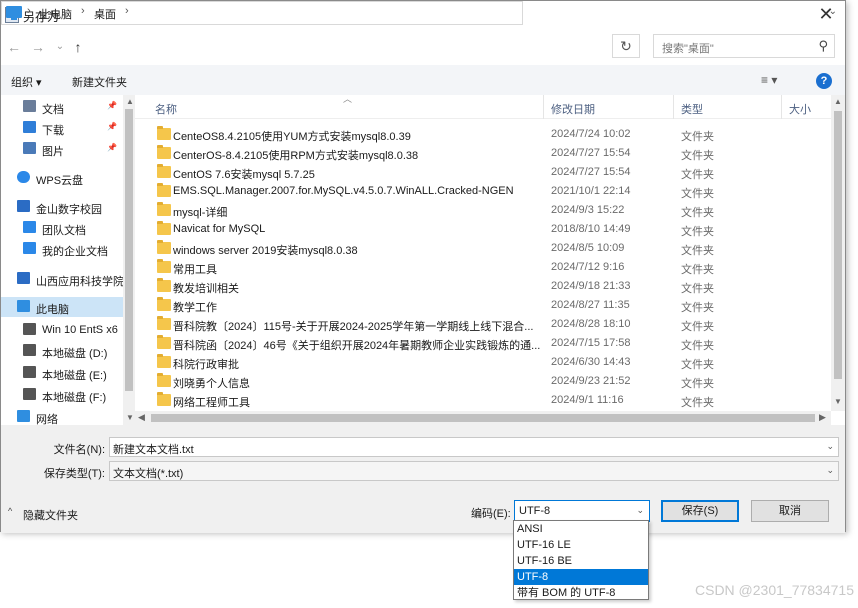  What do you see at coordinates (582, 511) in the screenshot?
I see `encoding-select: UTF-8 ⌄` at bounding box center [582, 511].